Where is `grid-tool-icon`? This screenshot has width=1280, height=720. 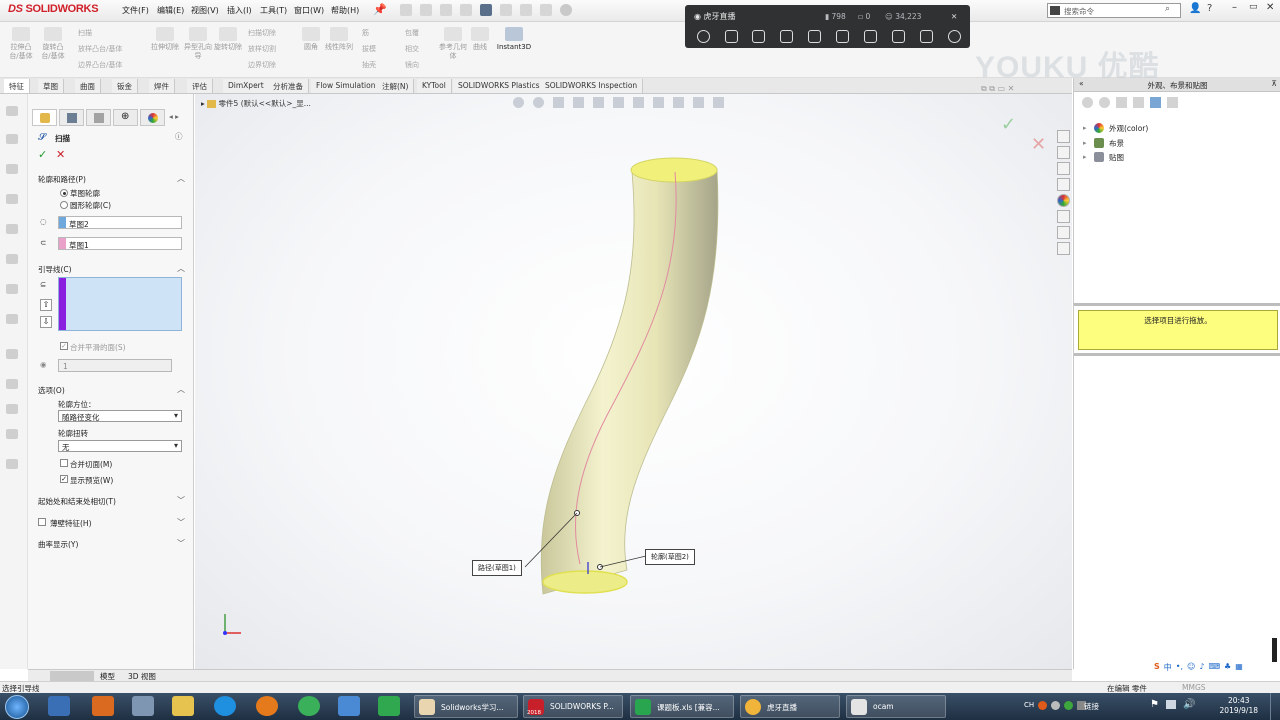 grid-tool-icon is located at coordinates (12, 434).